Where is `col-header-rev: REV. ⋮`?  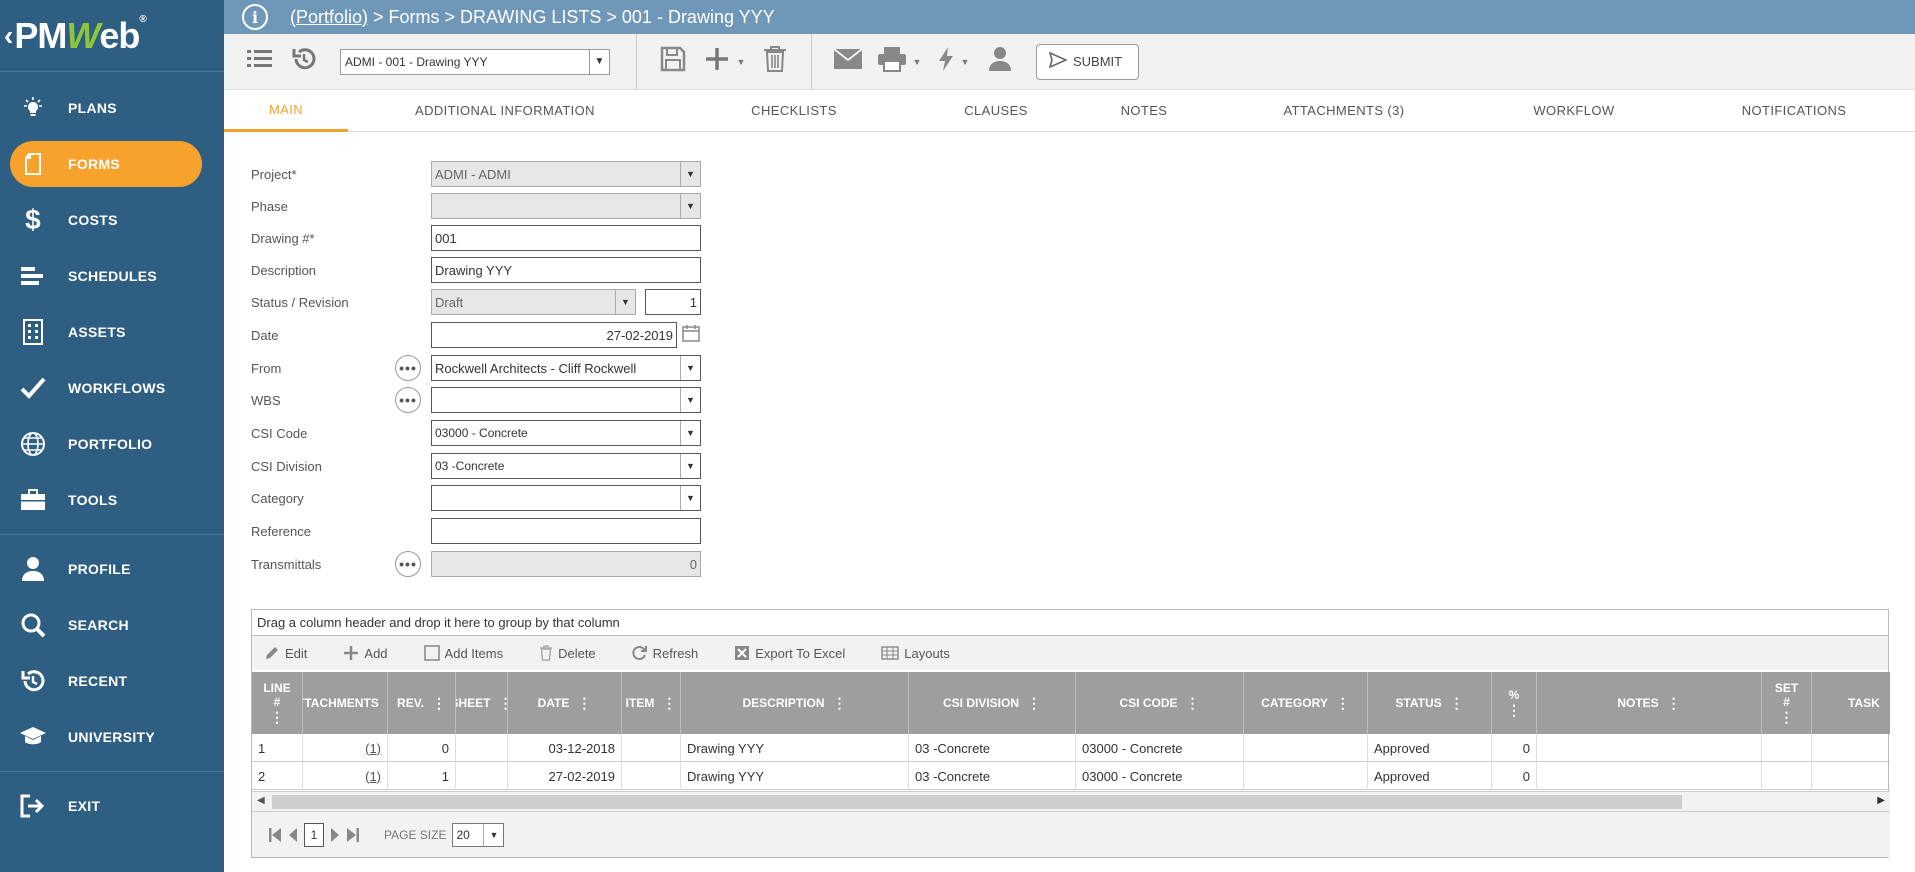 col-header-rev: REV. ⋮ is located at coordinates (422, 703).